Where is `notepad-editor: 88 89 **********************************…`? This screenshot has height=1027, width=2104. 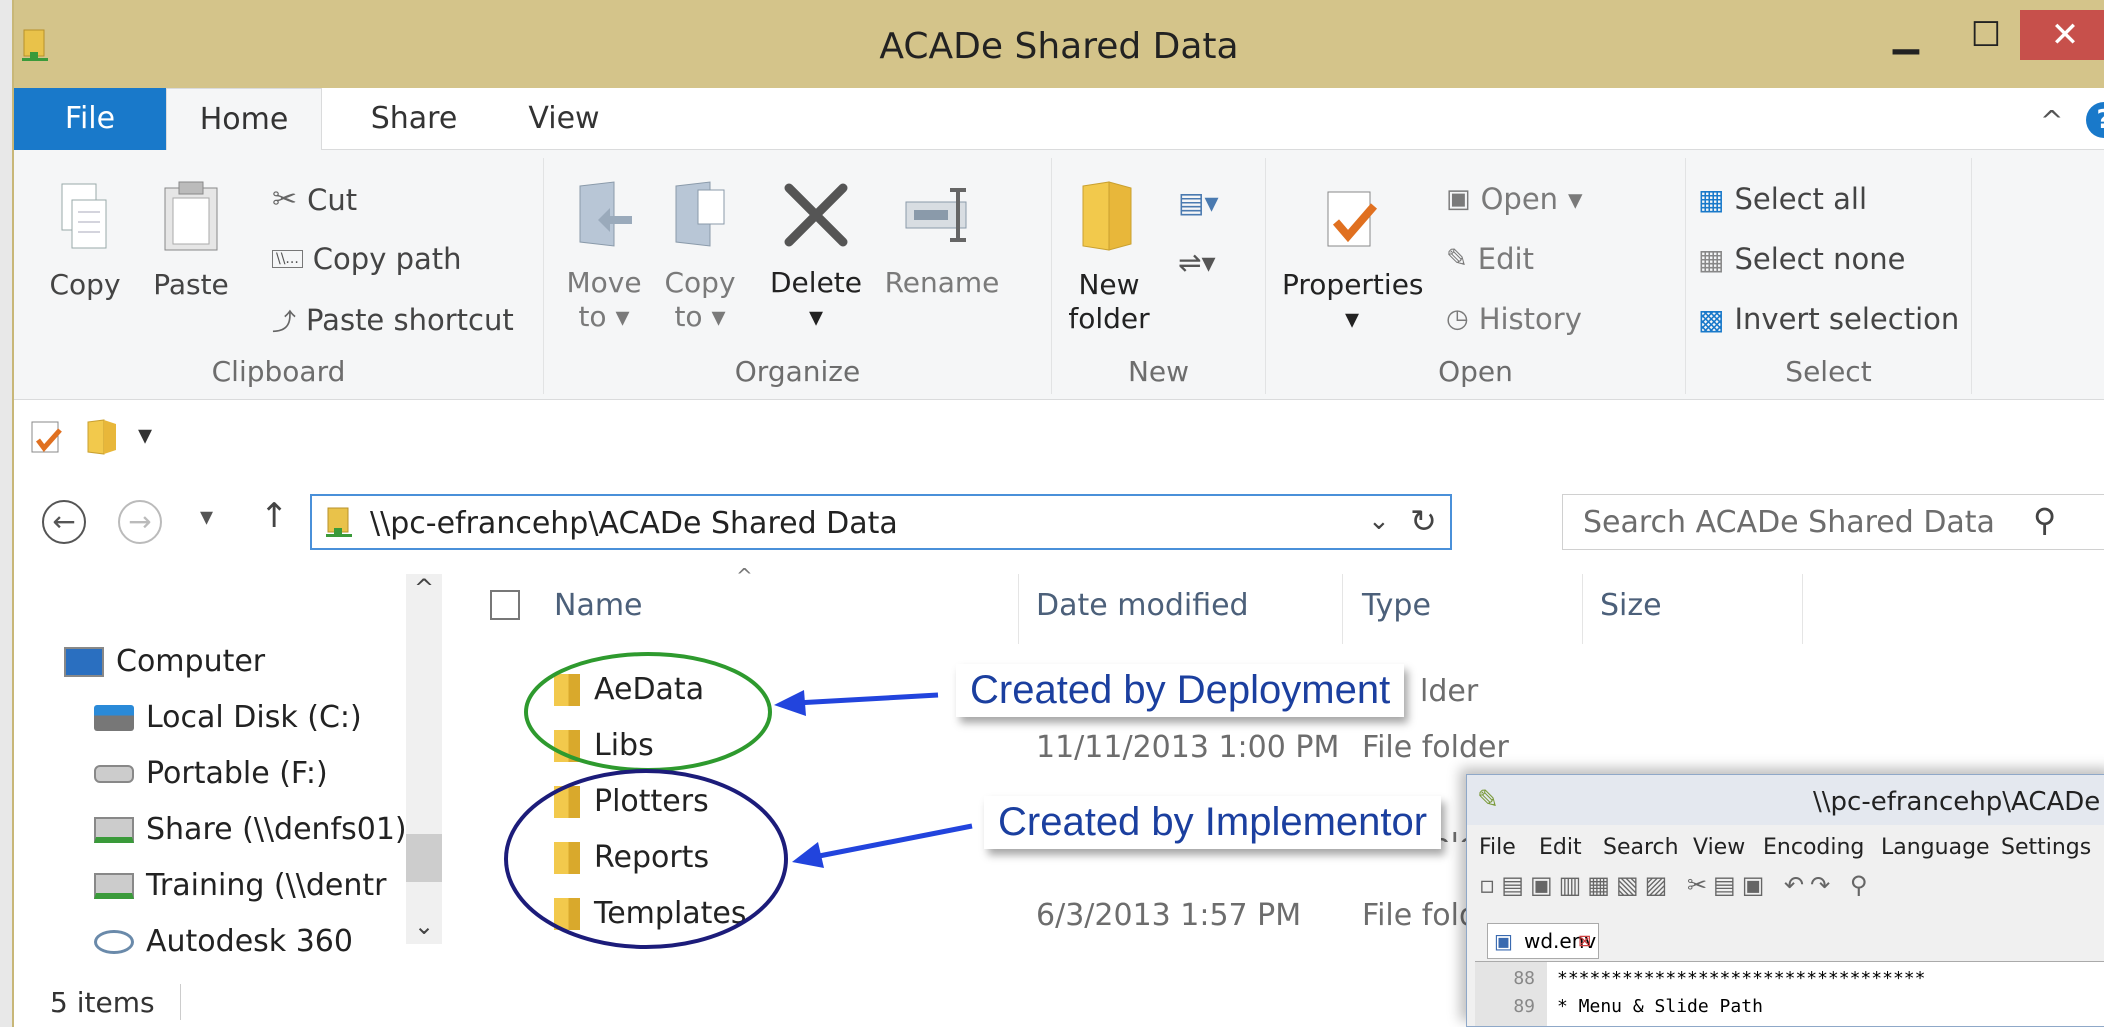 notepad-editor: 88 89 **********************************… is located at coordinates (1789, 993).